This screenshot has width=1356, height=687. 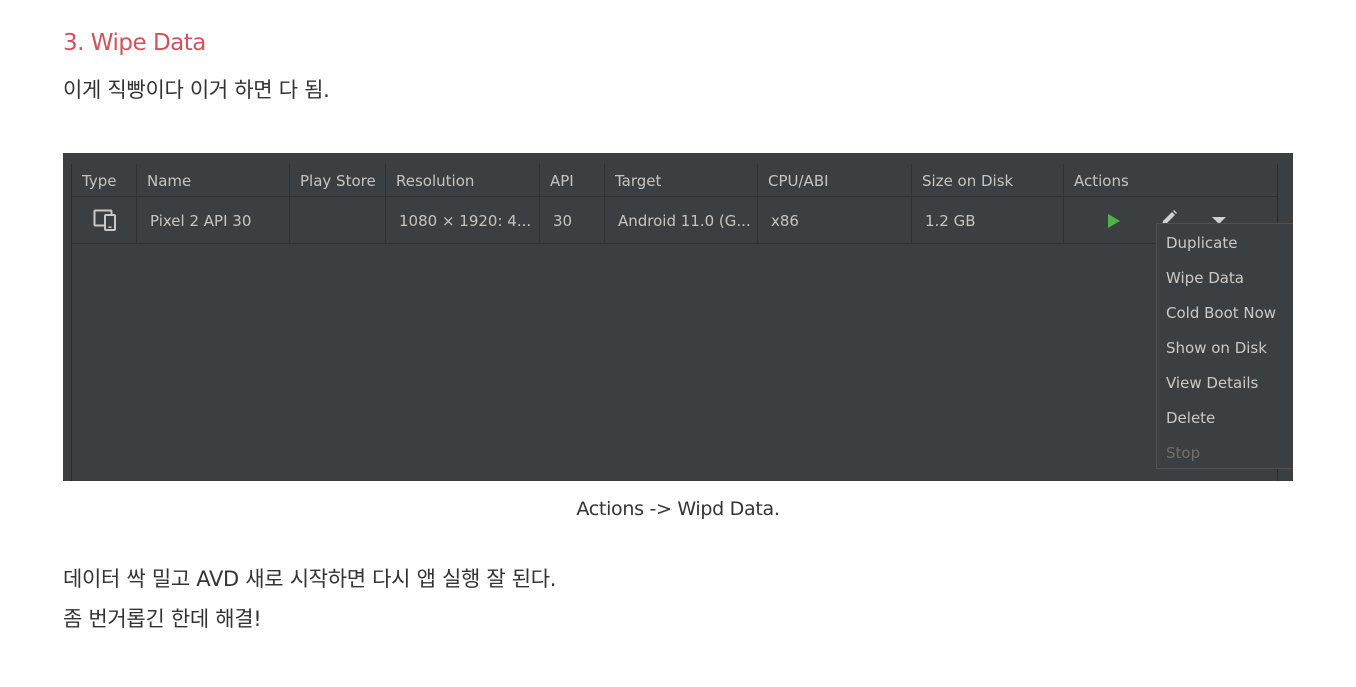 What do you see at coordinates (213, 180) in the screenshot?
I see `column-header-name: Name` at bounding box center [213, 180].